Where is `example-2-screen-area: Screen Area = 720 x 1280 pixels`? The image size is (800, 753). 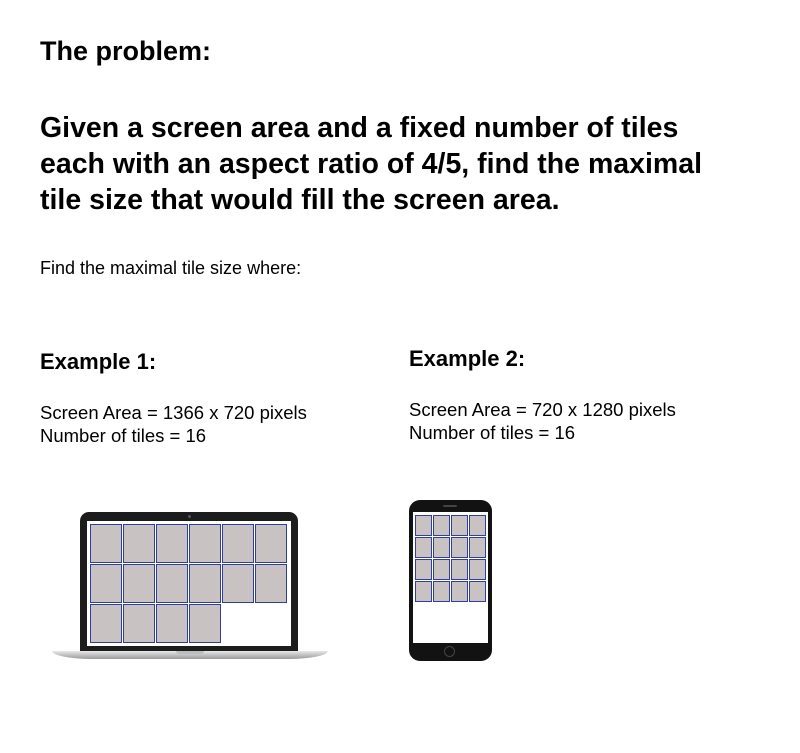
example-2-screen-area: Screen Area = 720 x 1280 pixels is located at coordinates (542, 409).